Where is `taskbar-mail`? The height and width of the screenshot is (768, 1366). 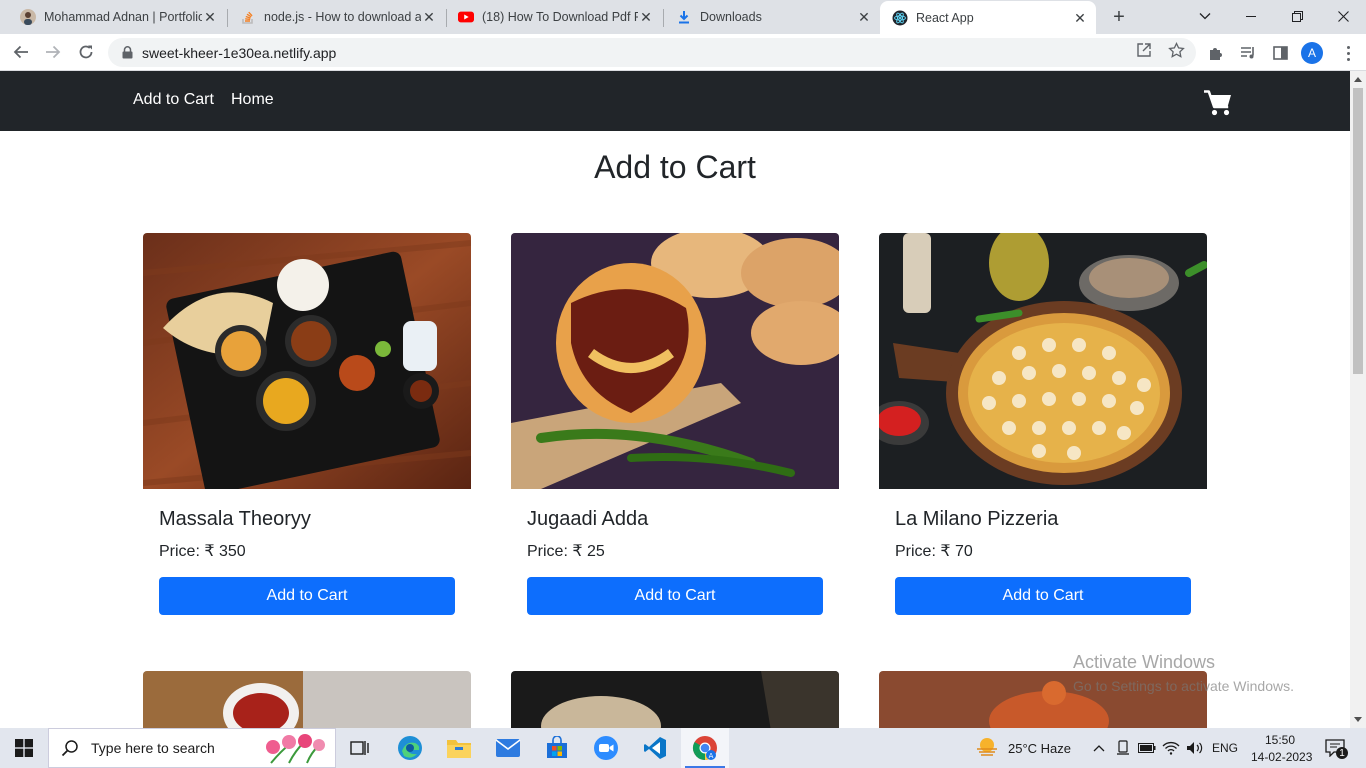 taskbar-mail is located at coordinates (508, 748).